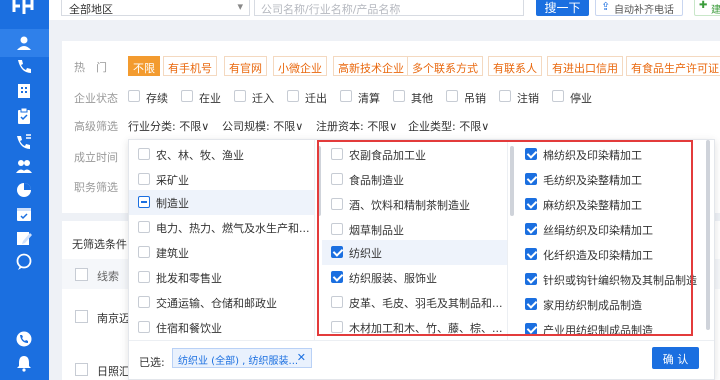  What do you see at coordinates (221, 252) in the screenshot?
I see `industry-option: 建筑业` at bounding box center [221, 252].